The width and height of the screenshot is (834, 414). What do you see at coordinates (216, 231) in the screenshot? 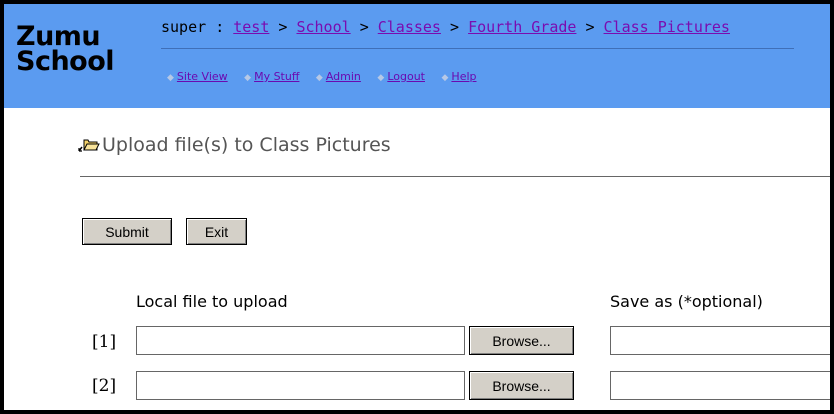
I see `exit-button: Exit` at bounding box center [216, 231].